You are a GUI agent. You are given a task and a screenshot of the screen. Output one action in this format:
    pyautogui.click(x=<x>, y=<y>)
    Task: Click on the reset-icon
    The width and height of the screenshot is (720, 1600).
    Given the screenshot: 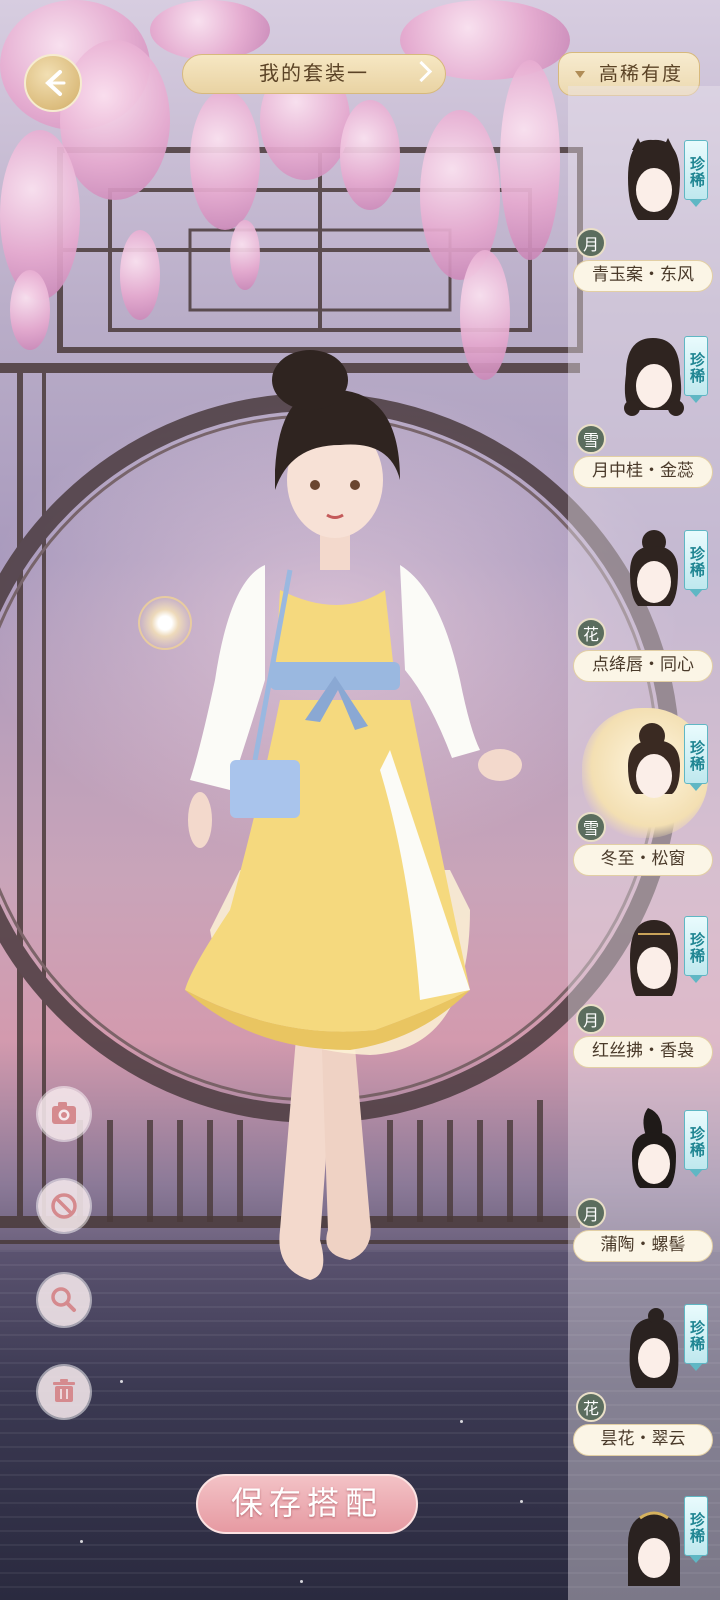 What is the action you would take?
    pyautogui.click(x=64, y=1206)
    